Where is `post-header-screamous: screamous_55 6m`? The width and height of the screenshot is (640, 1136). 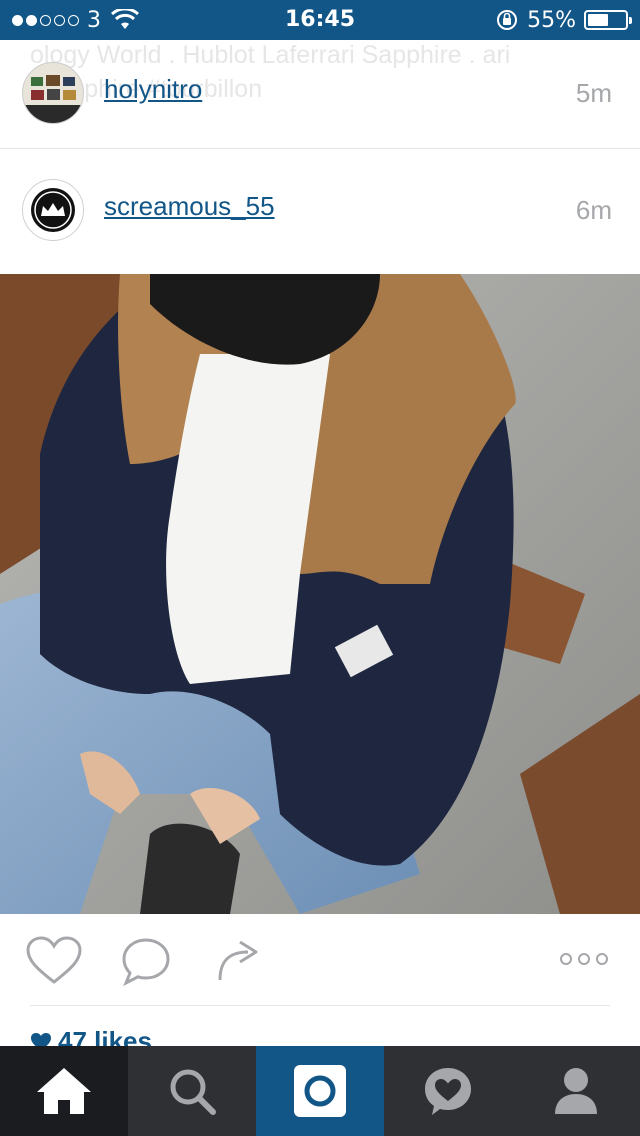 post-header-screamous: screamous_55 6m is located at coordinates (320, 210).